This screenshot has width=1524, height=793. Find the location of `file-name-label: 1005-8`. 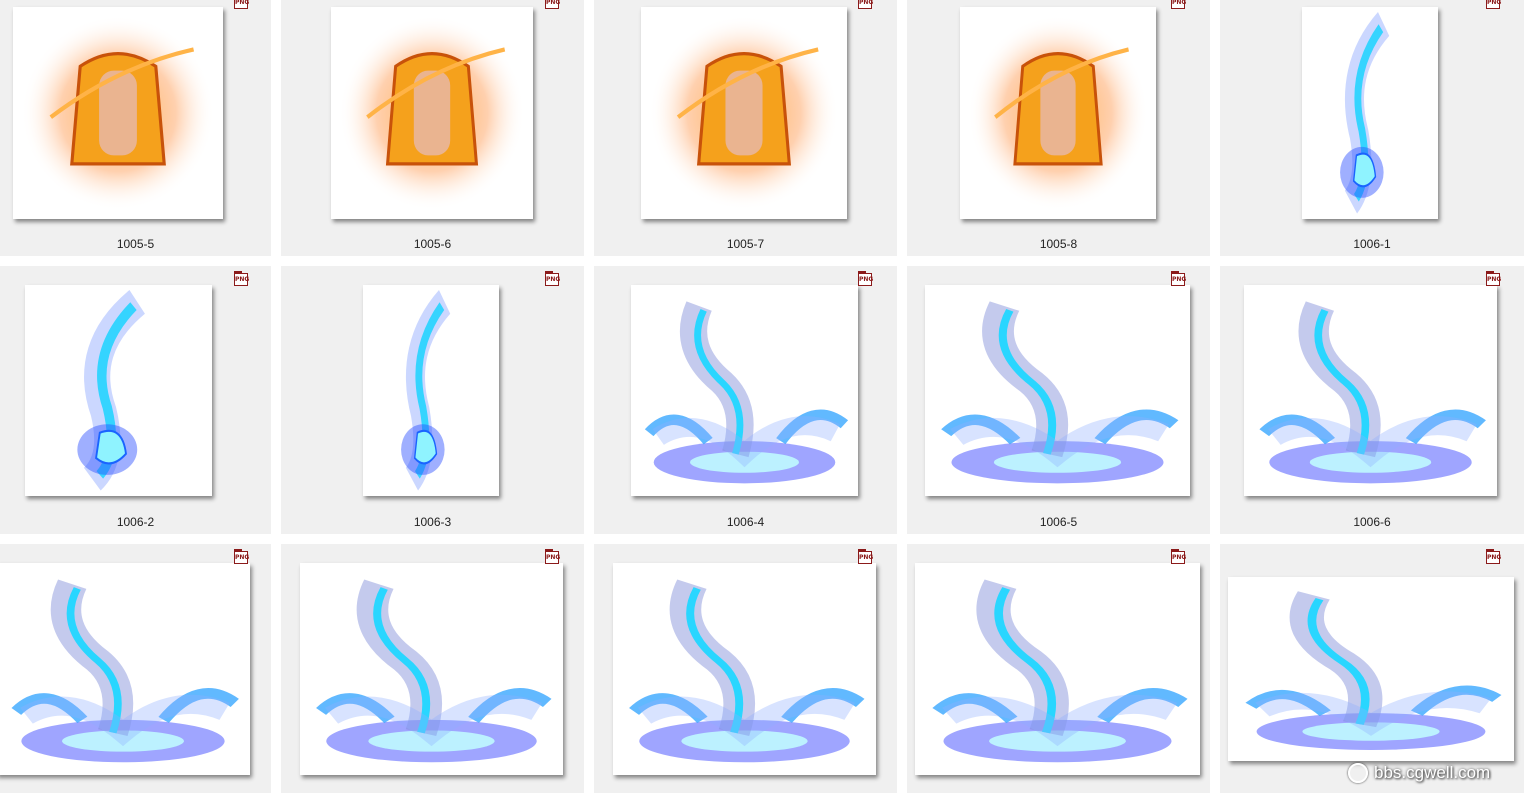

file-name-label: 1005-8 is located at coordinates (1058, 244).